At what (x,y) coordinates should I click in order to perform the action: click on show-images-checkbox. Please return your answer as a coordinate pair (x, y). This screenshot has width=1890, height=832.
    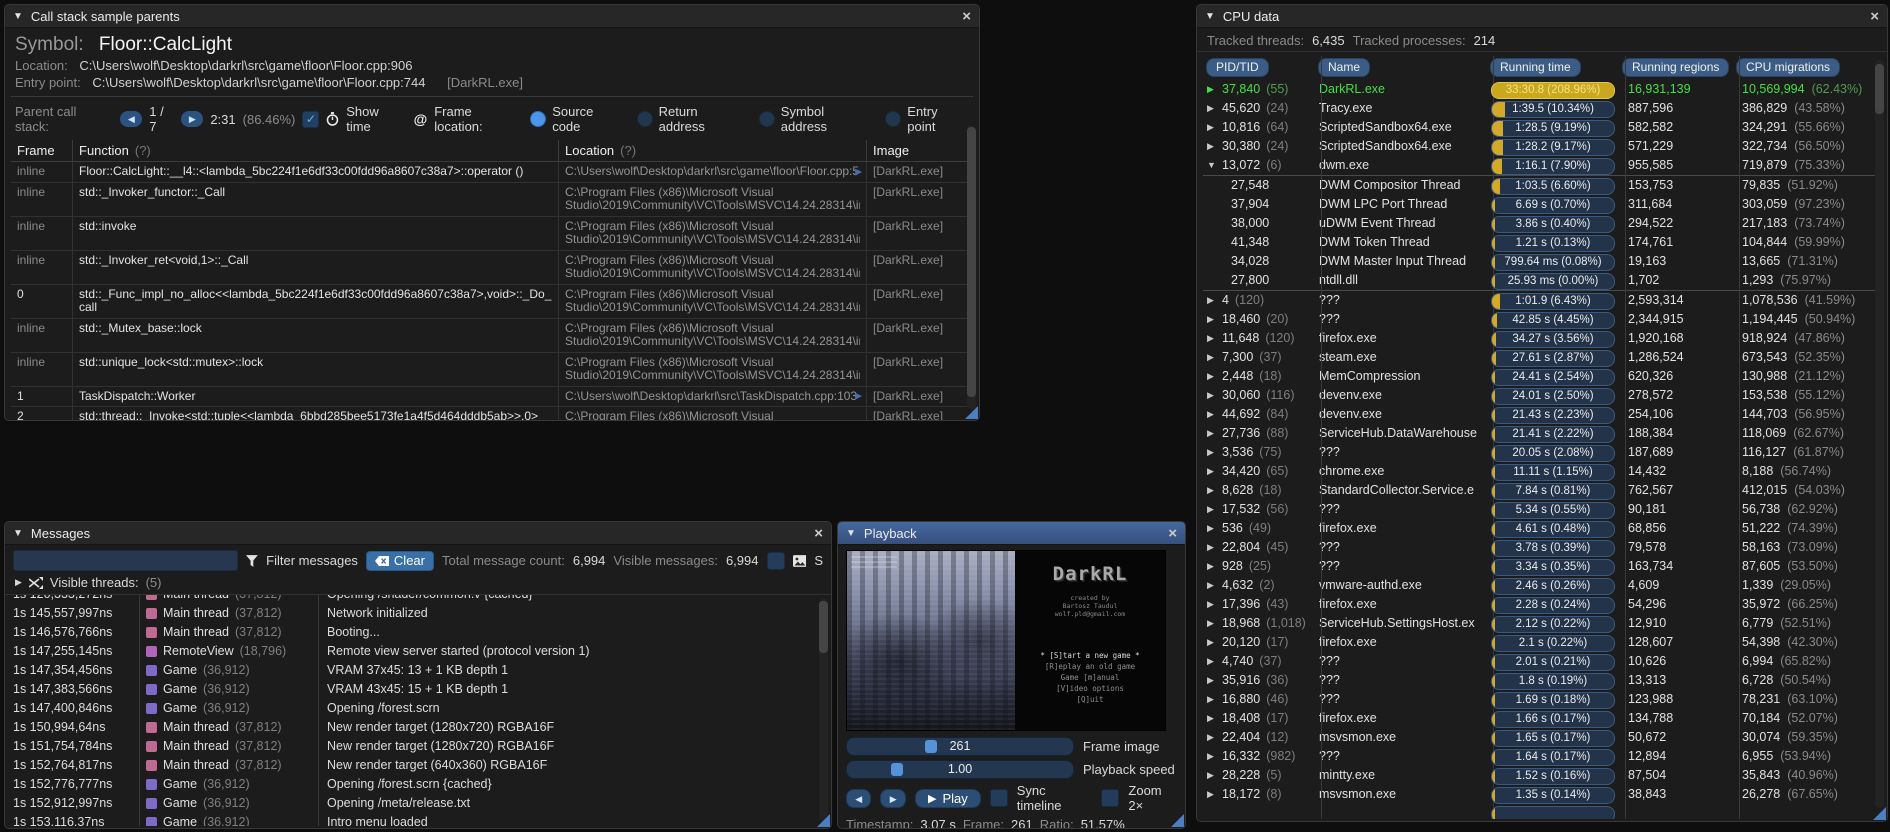
    Looking at the image, I should click on (775, 560).